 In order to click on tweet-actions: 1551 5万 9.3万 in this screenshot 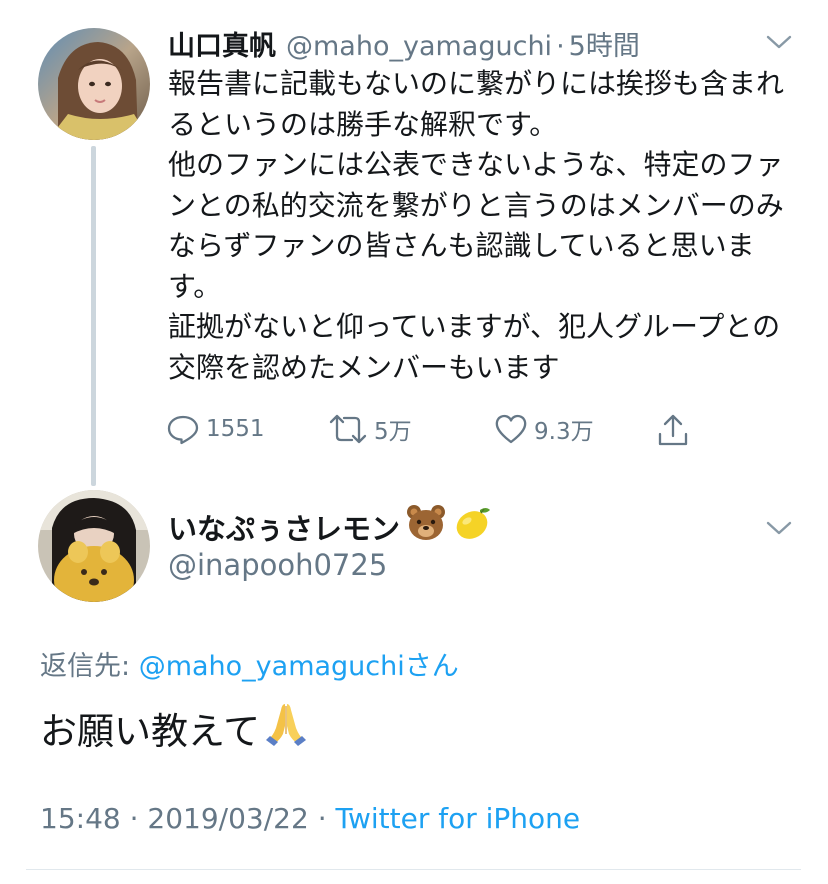, I will do `click(446, 432)`.